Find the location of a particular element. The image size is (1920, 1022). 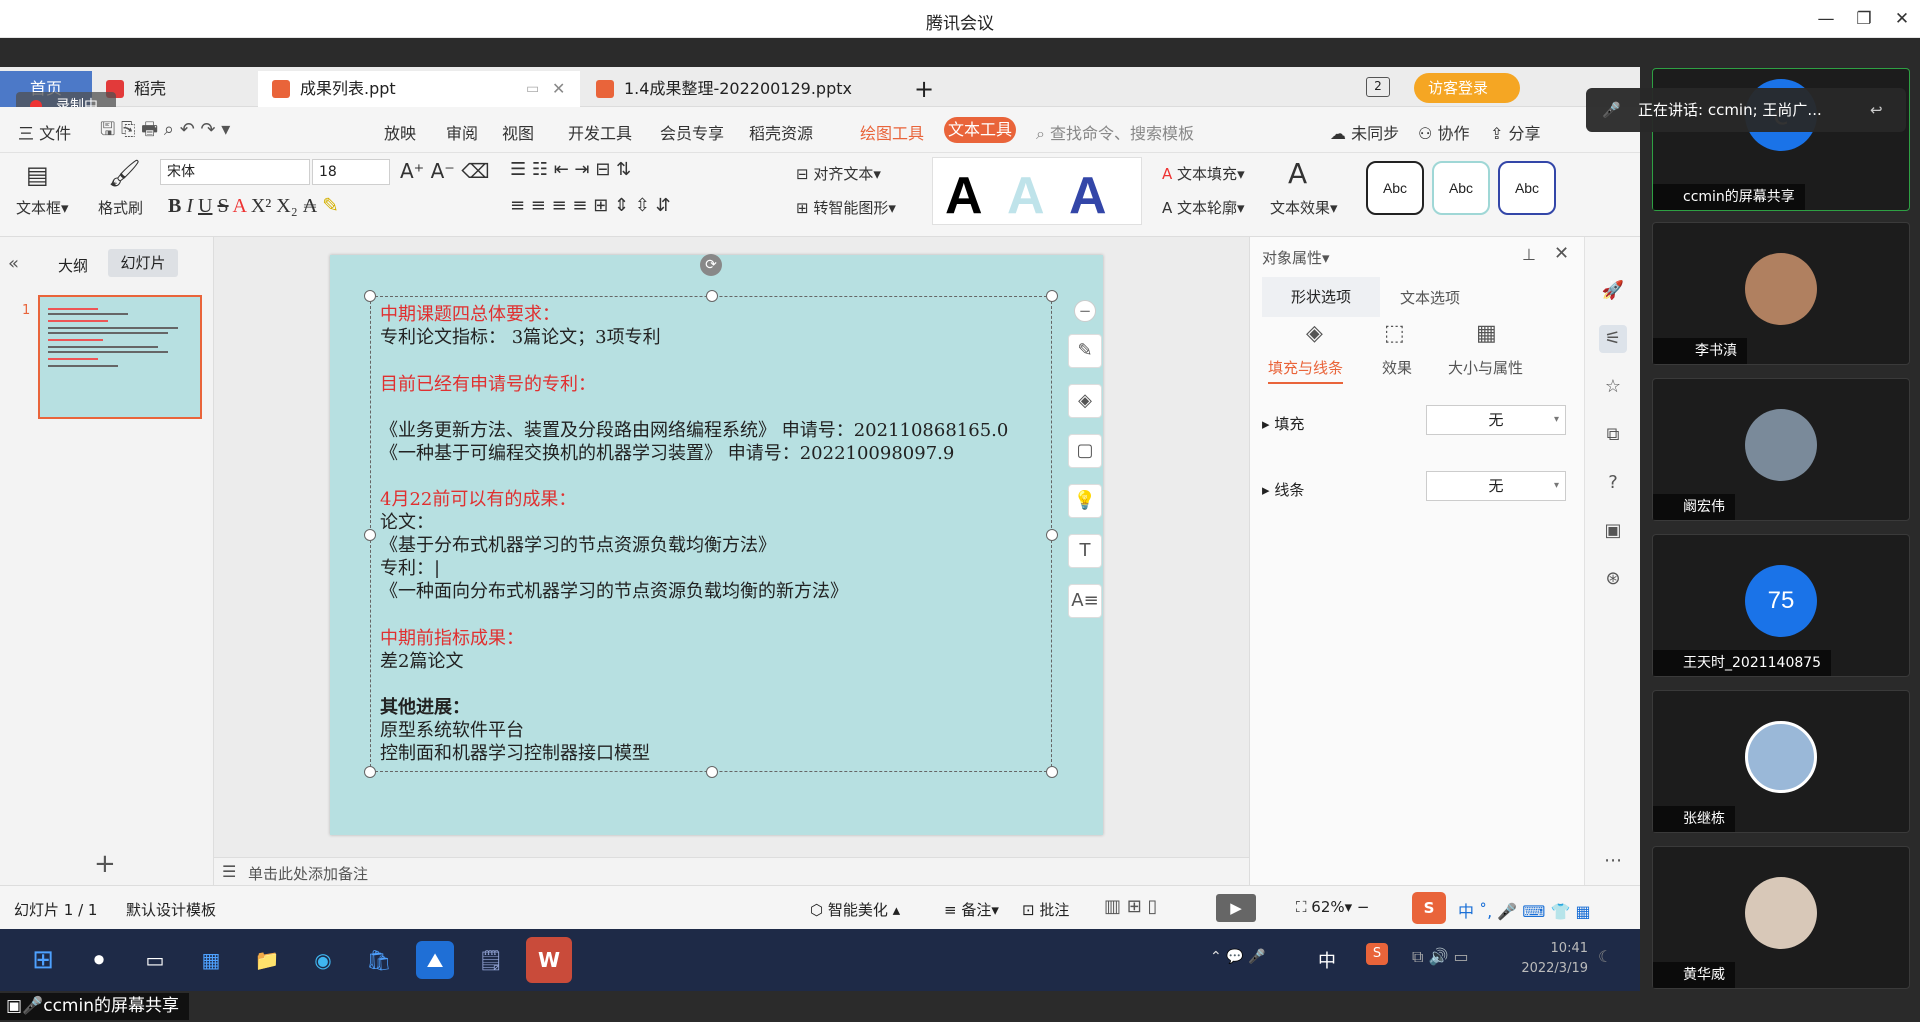

fill-bucket-icon: ◈ is located at coordinates (1085, 401).